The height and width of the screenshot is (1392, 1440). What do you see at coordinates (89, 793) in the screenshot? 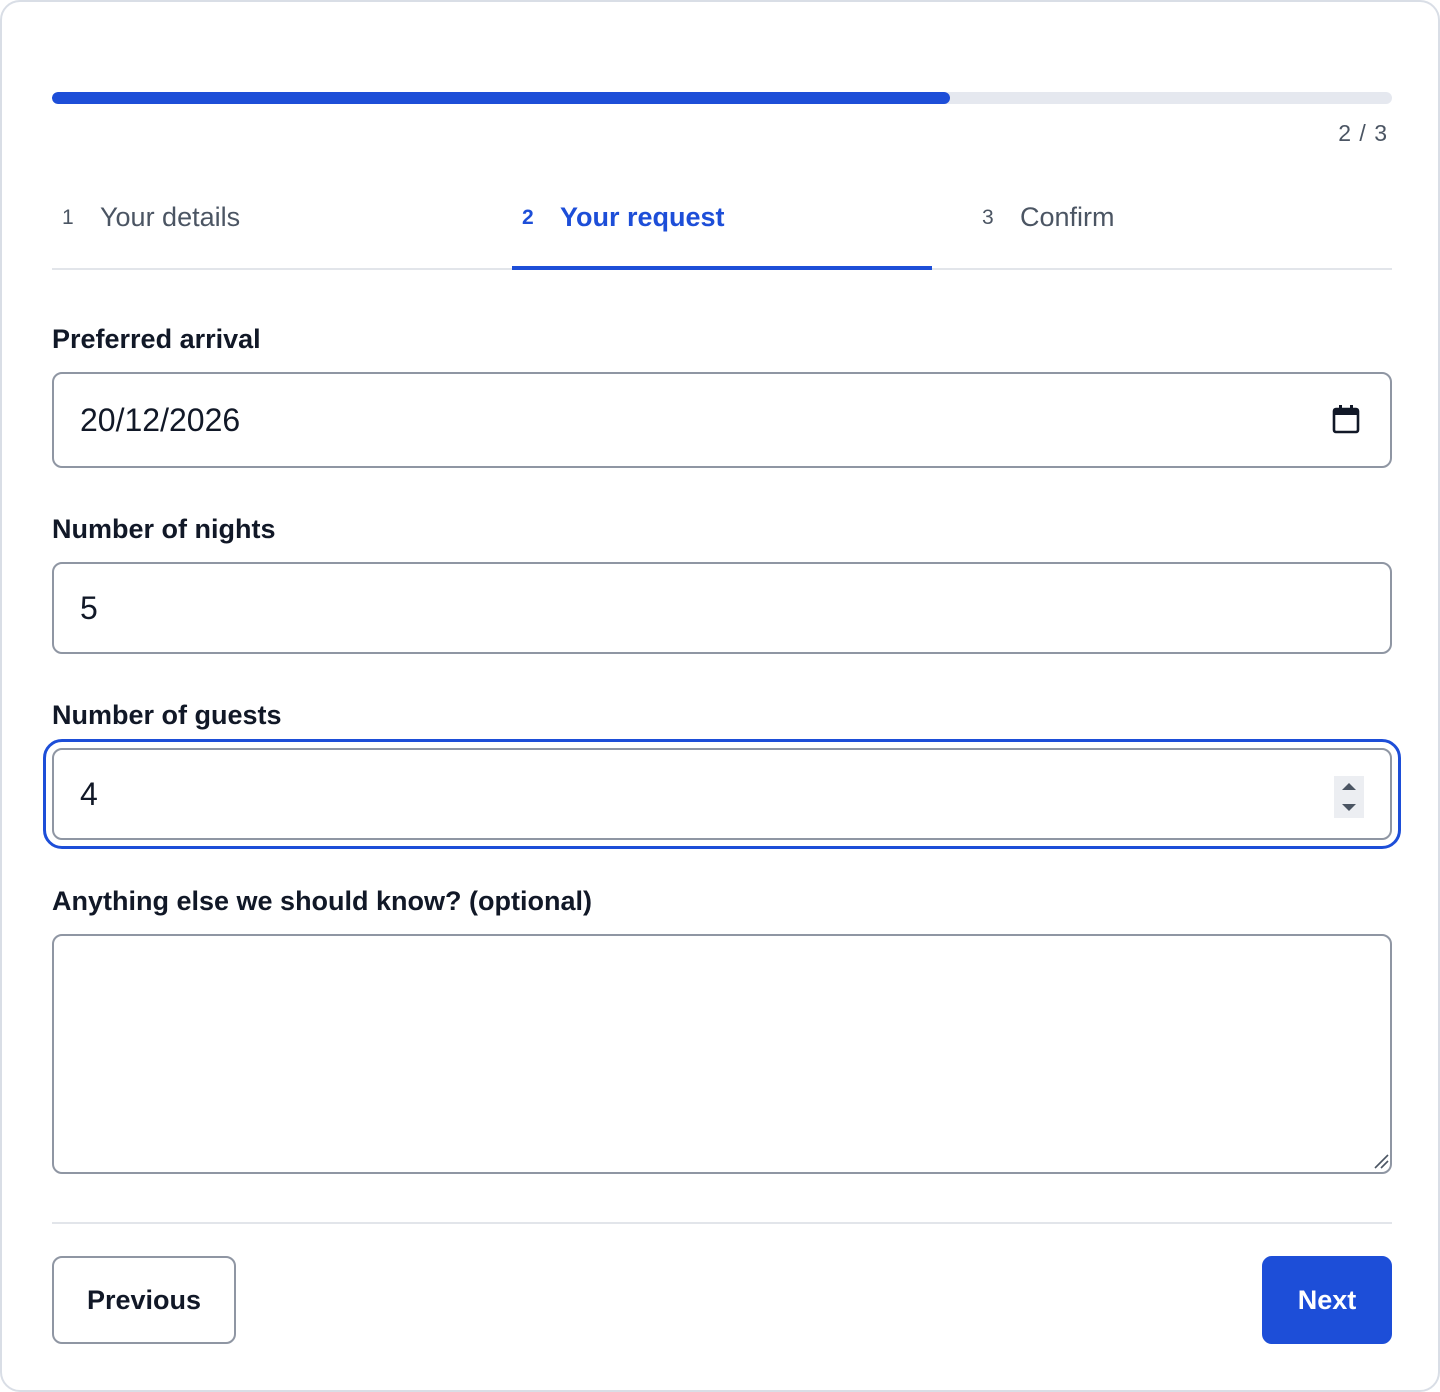
I see `guests-value: 4` at bounding box center [89, 793].